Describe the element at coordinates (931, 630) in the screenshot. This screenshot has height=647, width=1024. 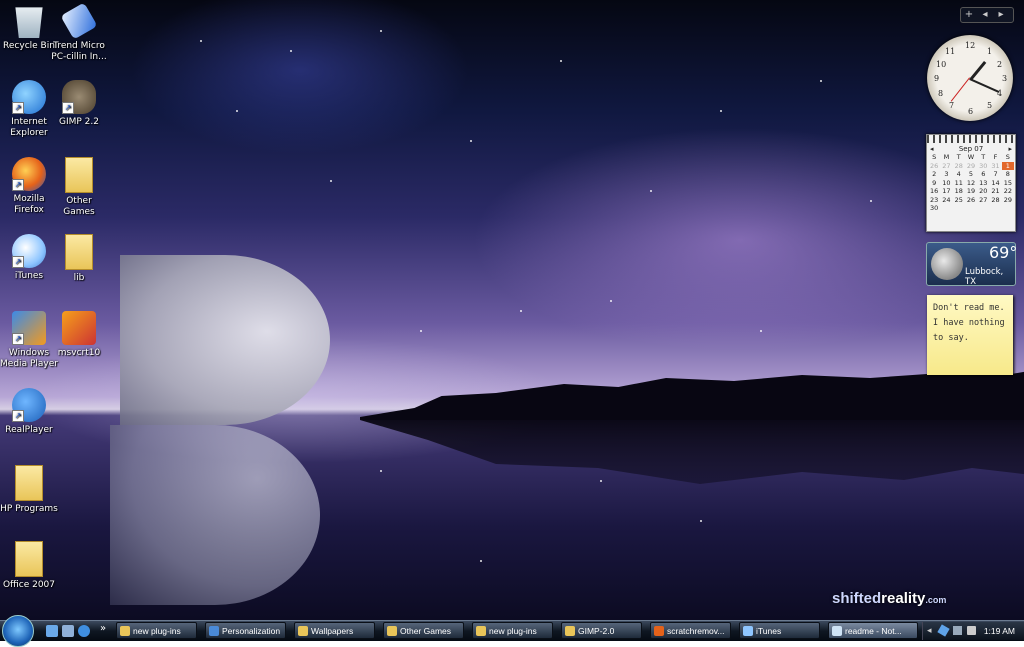
I see `tray-expand-icon: ◂` at that location.